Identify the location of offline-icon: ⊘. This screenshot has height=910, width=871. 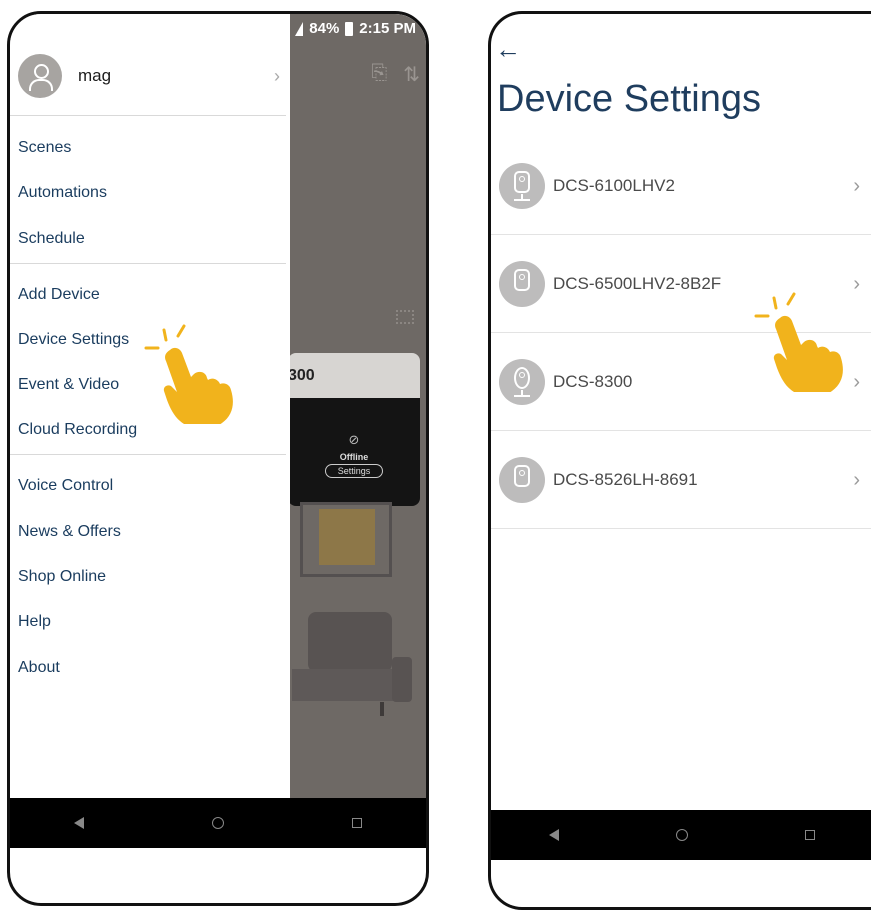
(354, 439).